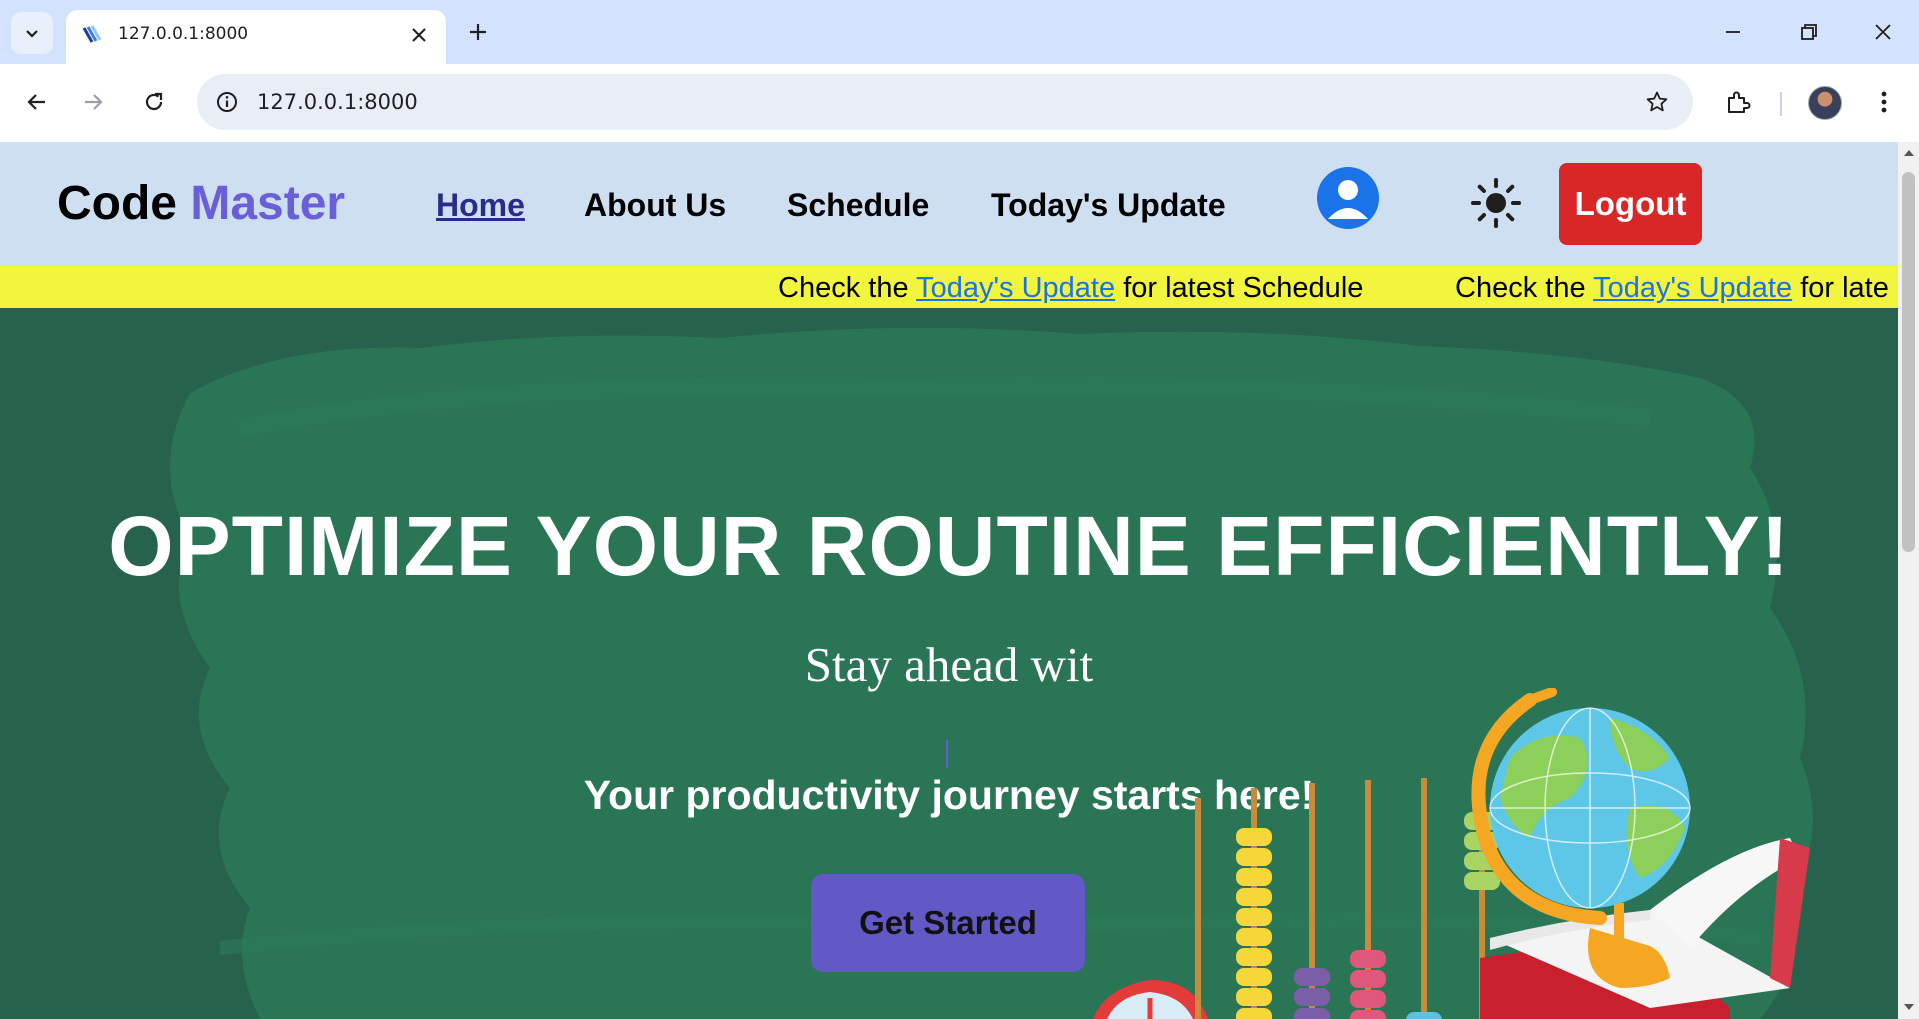 This screenshot has height=1019, width=1919. What do you see at coordinates (1884, 102) in the screenshot?
I see `menu-kebab-icon` at bounding box center [1884, 102].